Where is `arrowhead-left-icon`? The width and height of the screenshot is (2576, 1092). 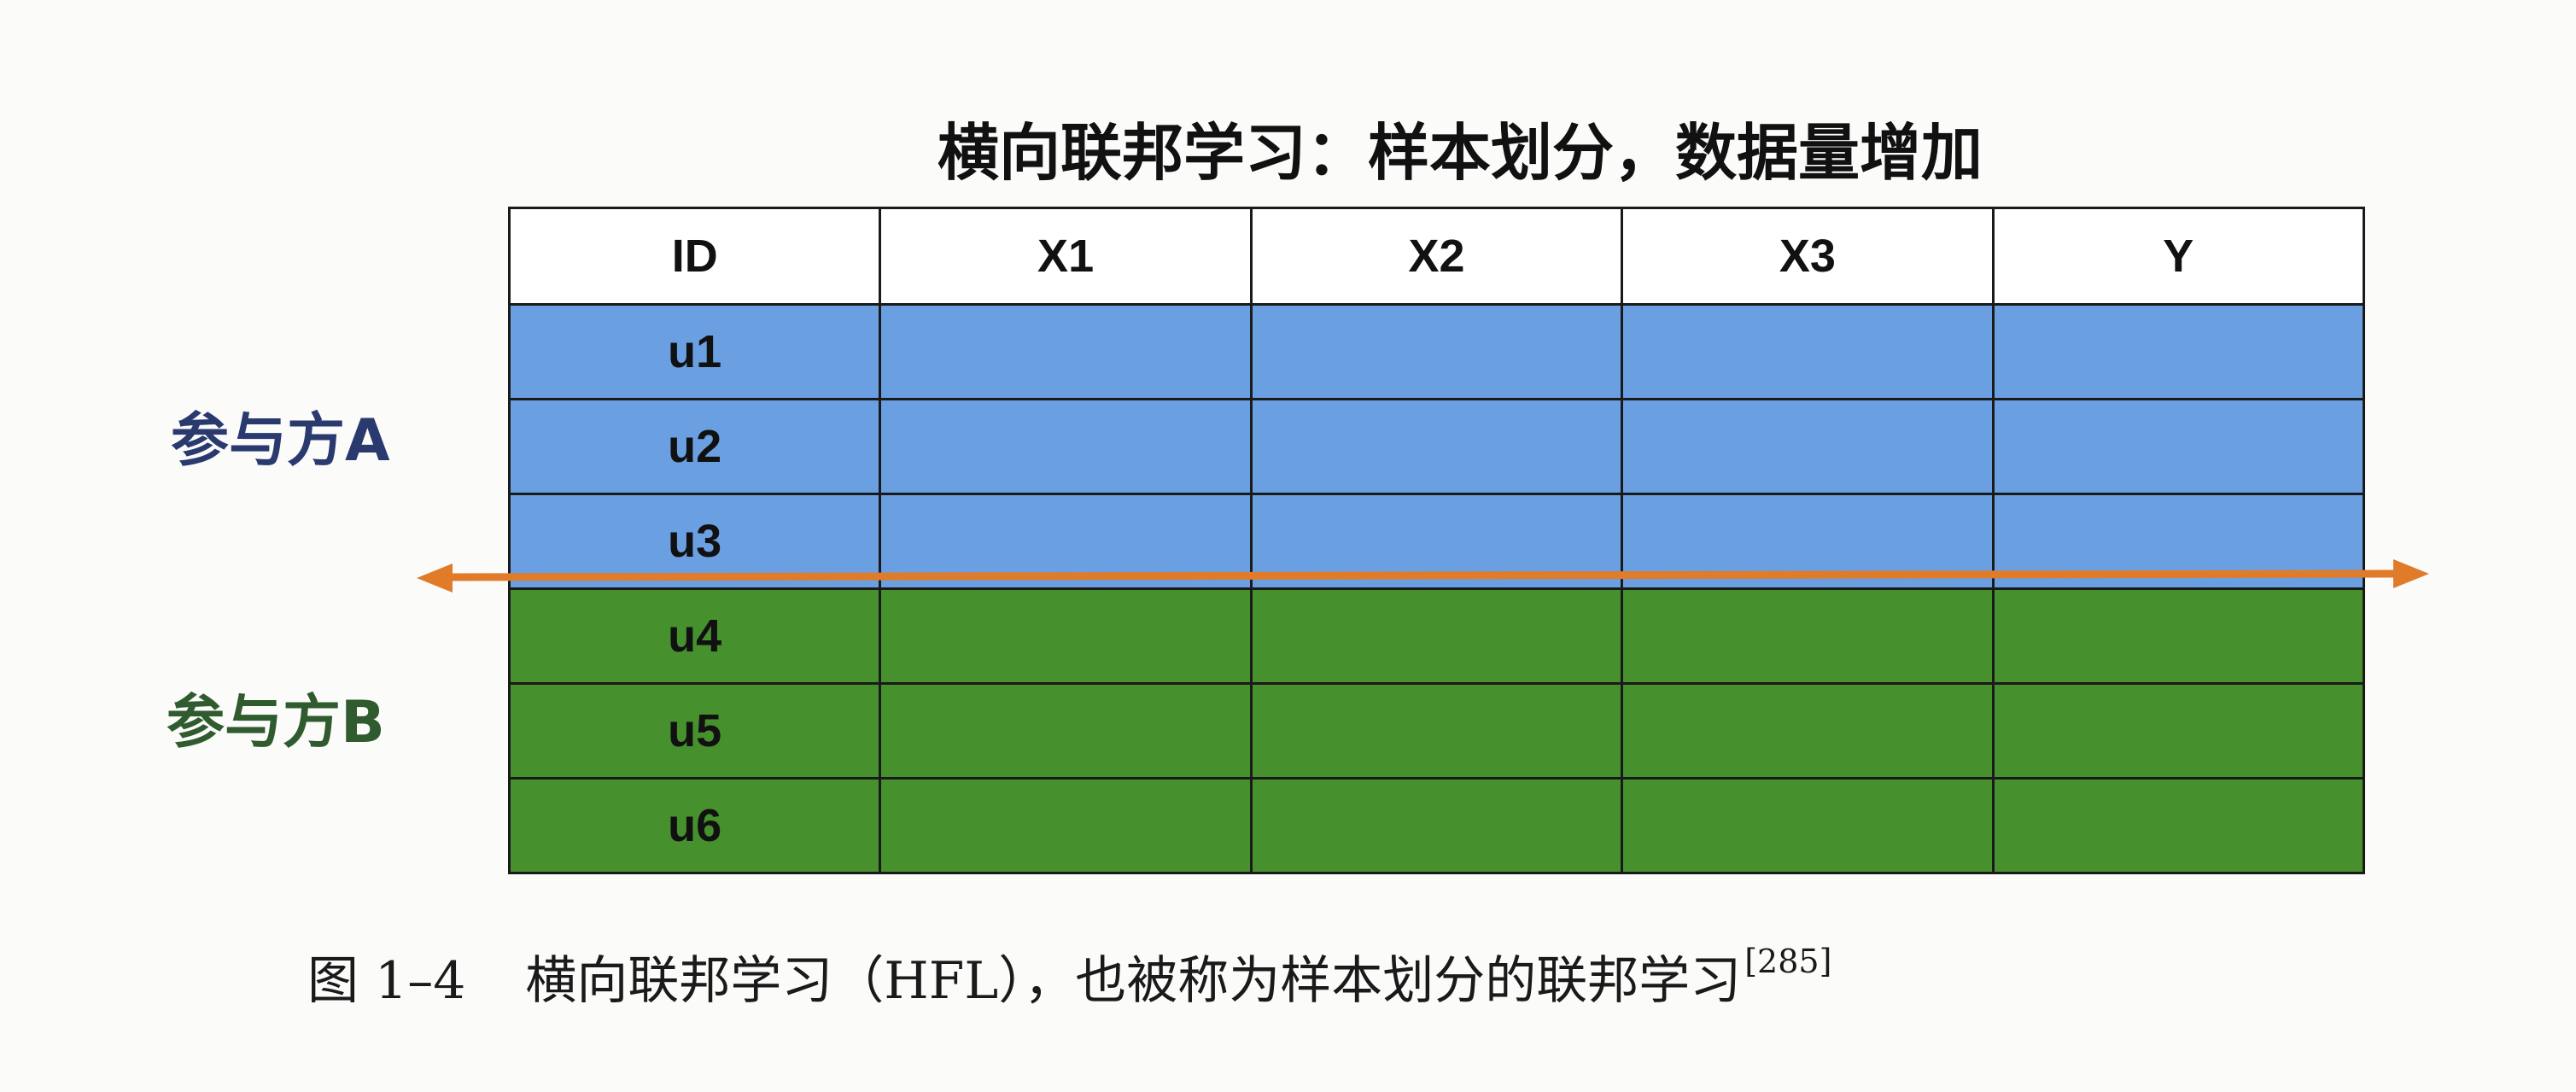
arrowhead-left-icon is located at coordinates (435, 579).